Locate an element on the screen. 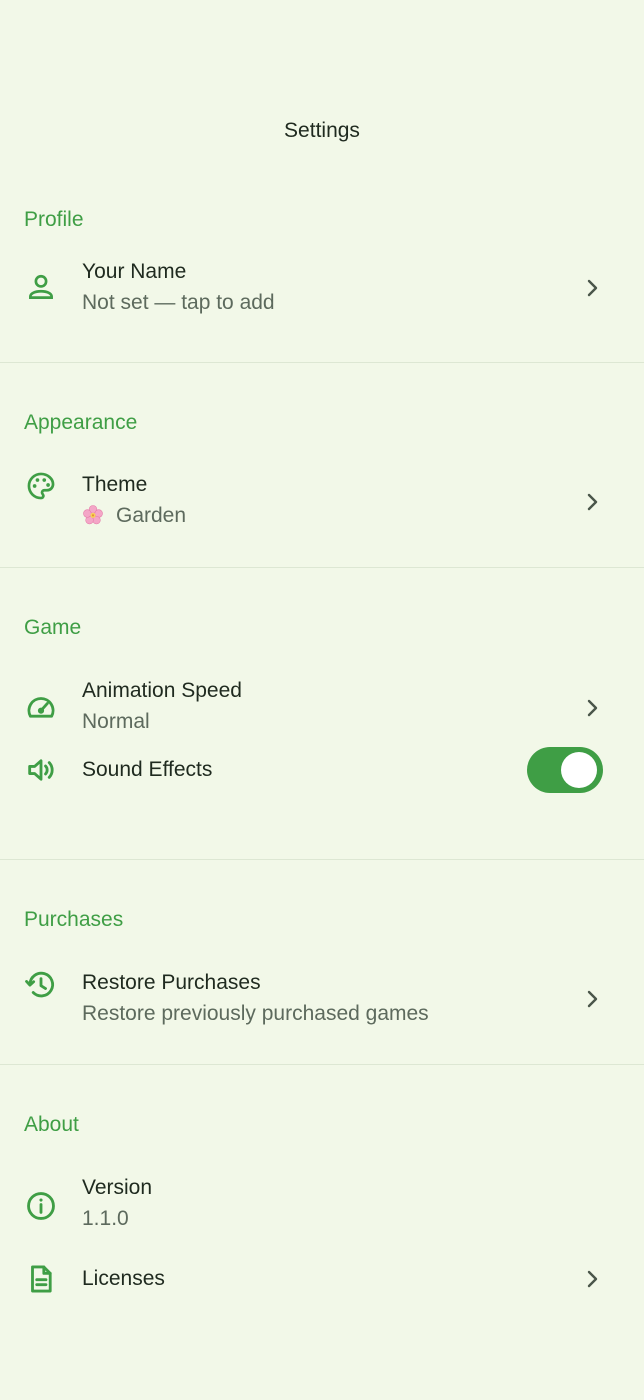  sound-effects-toggle is located at coordinates (565, 770).